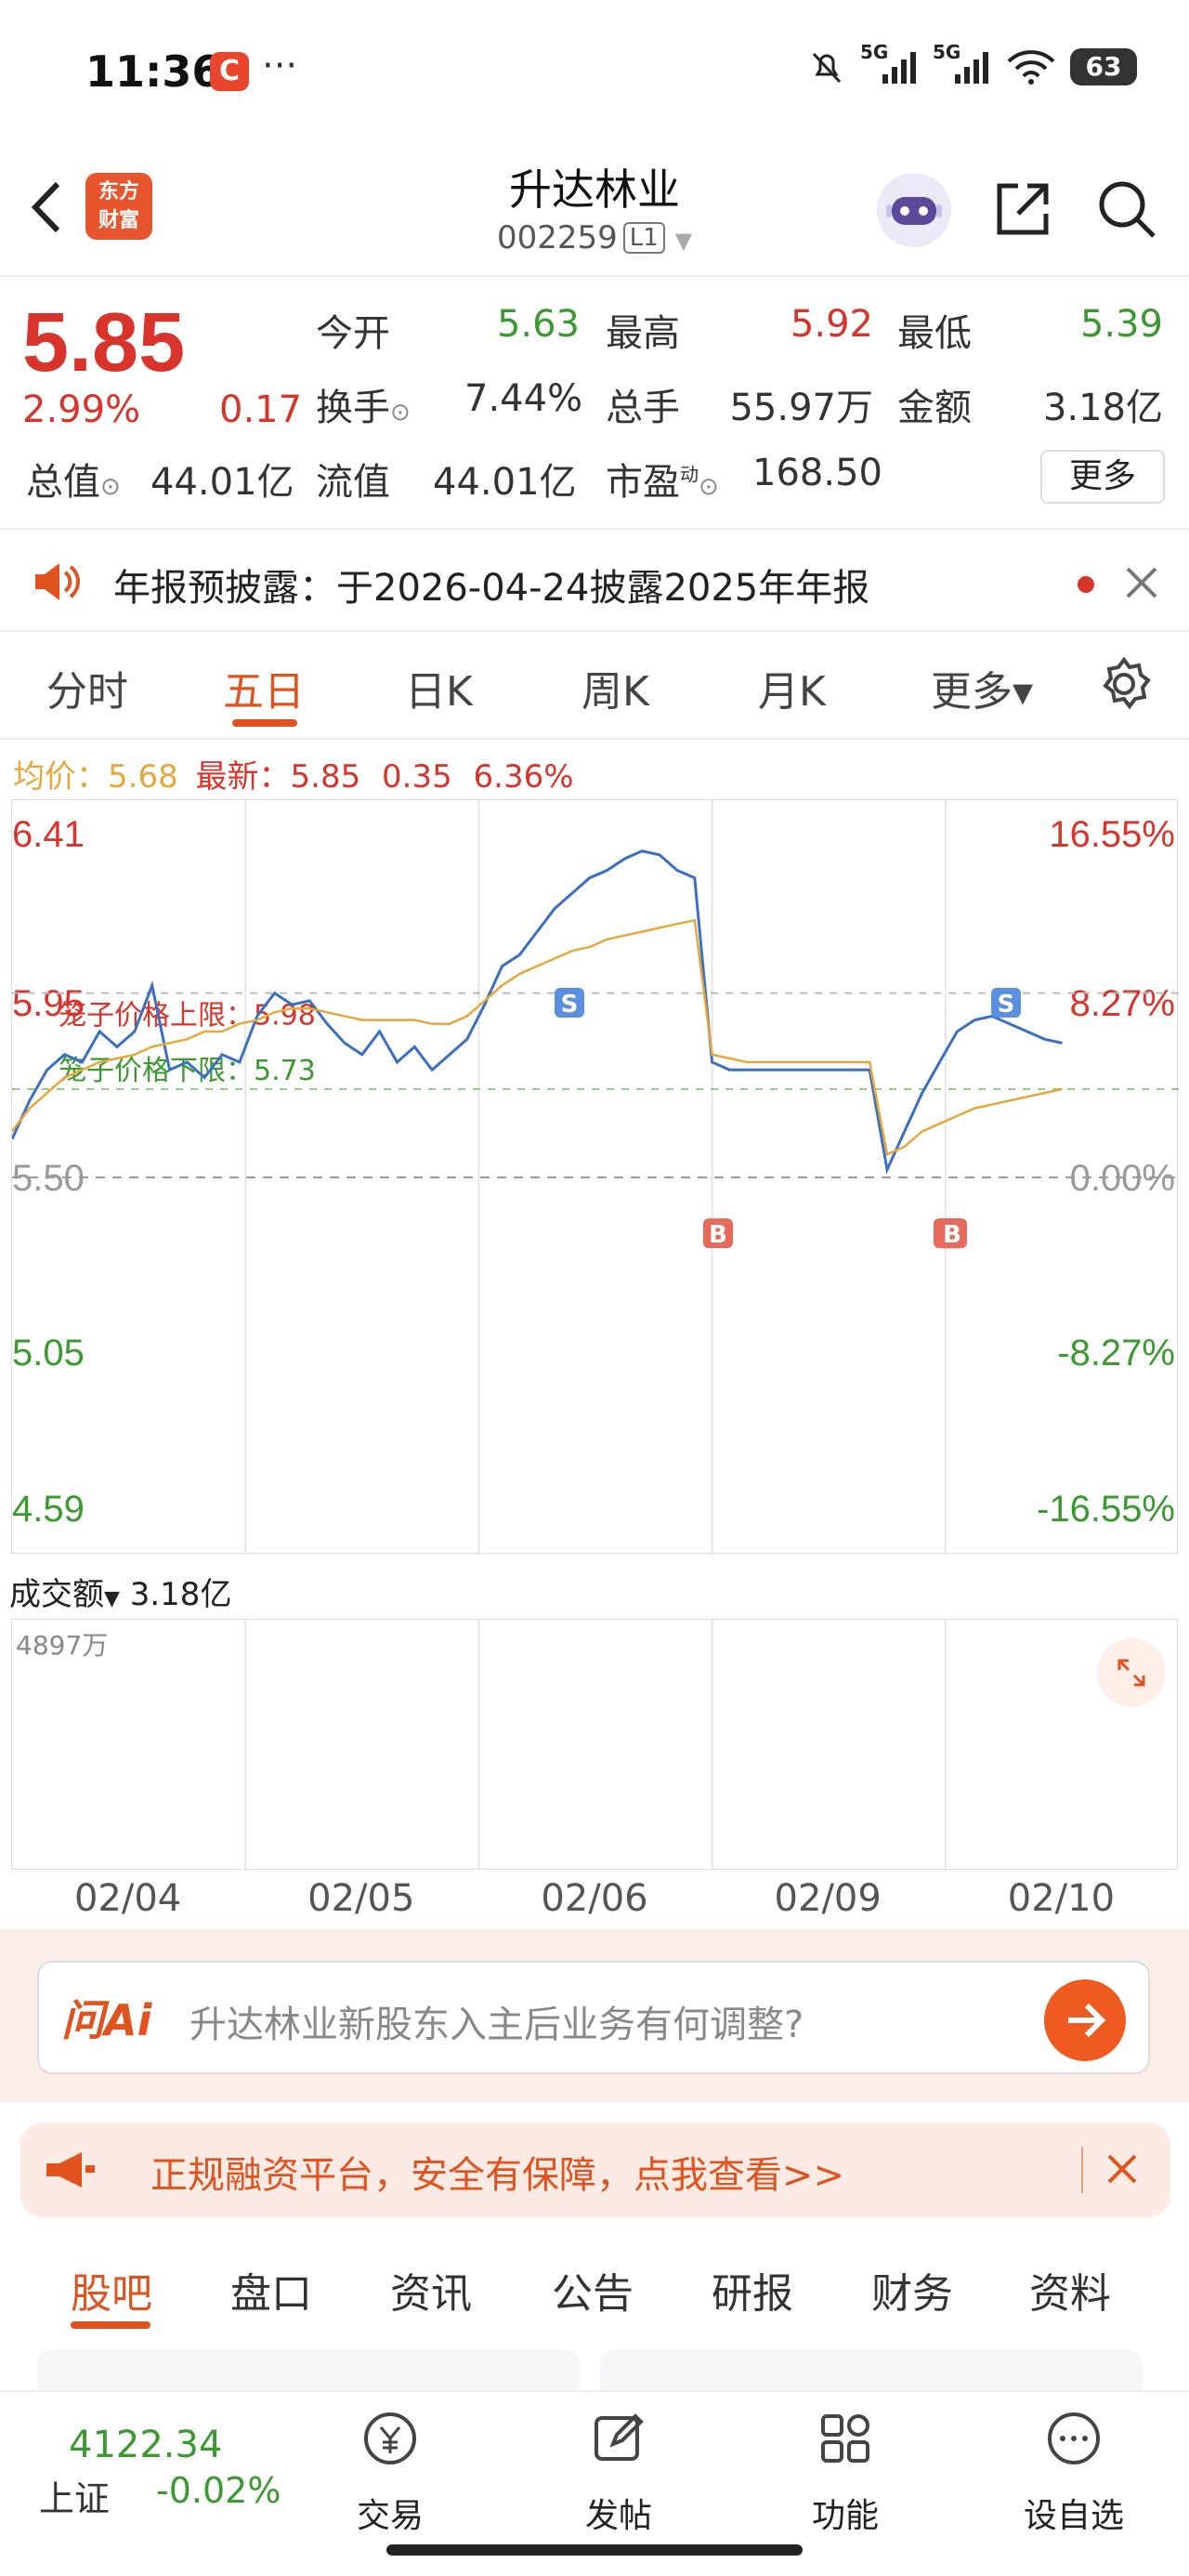 Image resolution: width=1189 pixels, height=2576 pixels. What do you see at coordinates (1061, 1898) in the screenshot?
I see `x-tick-label: 02/10` at bounding box center [1061, 1898].